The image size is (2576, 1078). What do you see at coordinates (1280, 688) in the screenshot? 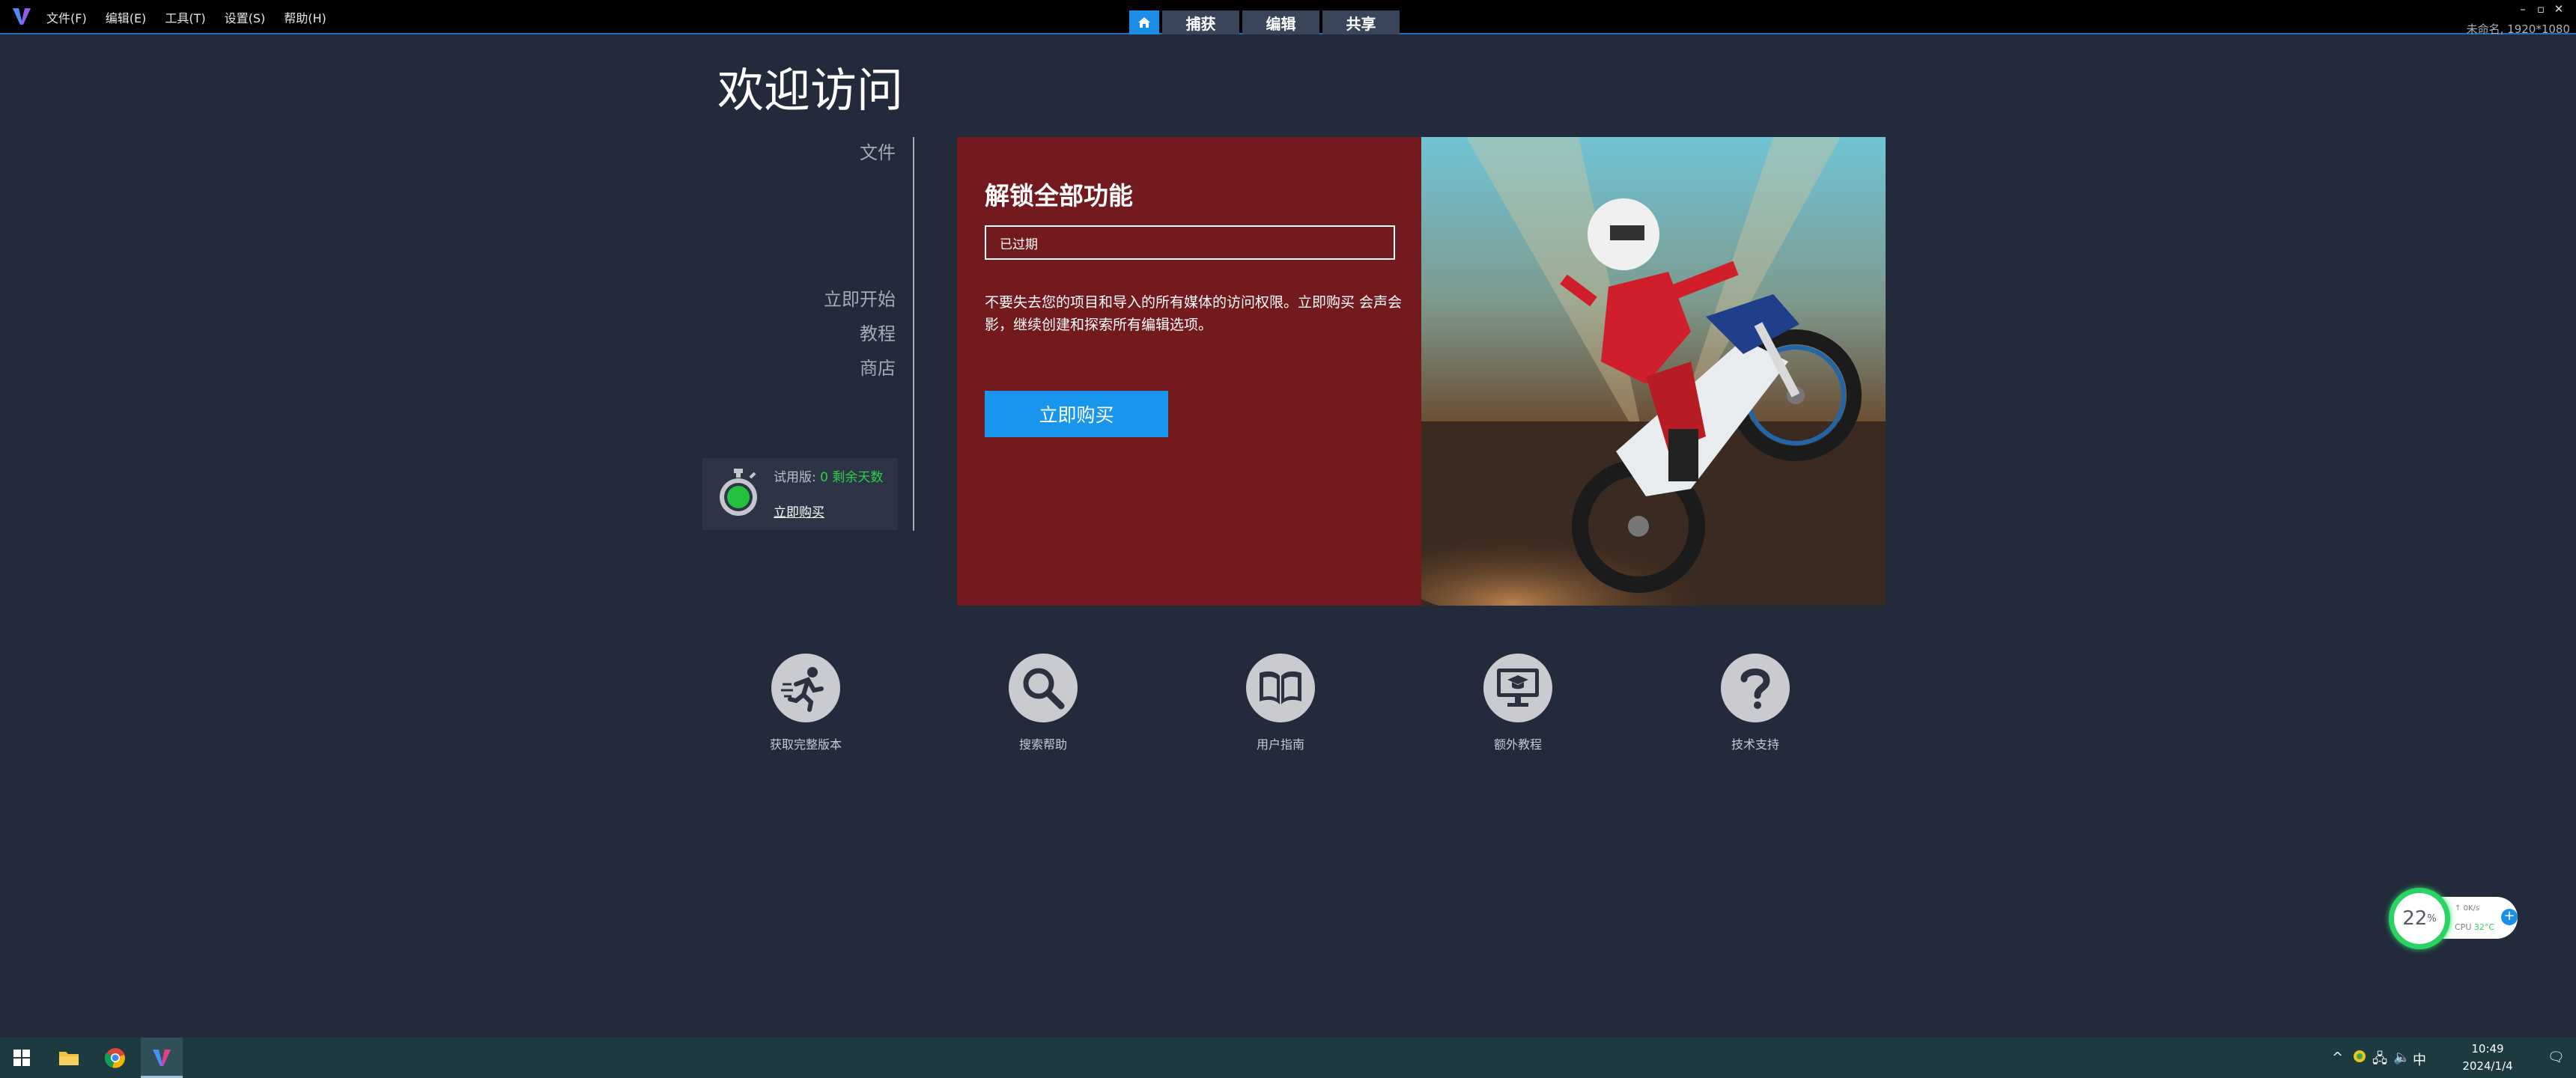
I see `book-icon` at bounding box center [1280, 688].